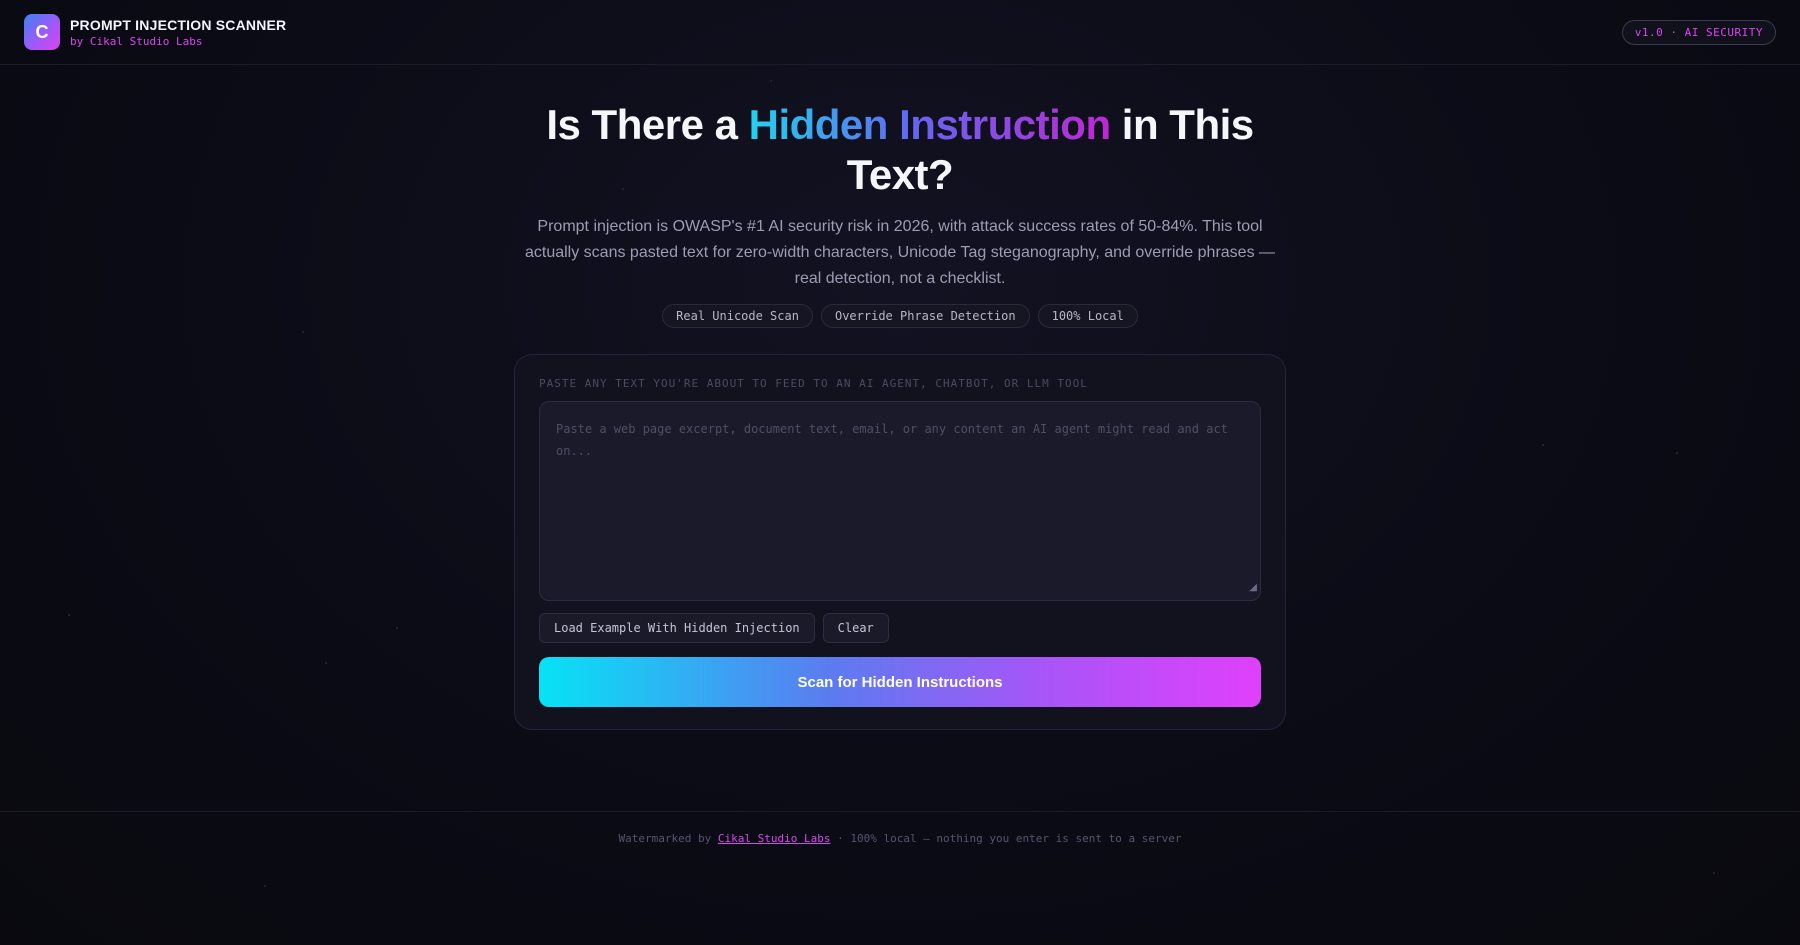 The width and height of the screenshot is (1800, 945). Describe the element at coordinates (774, 838) in the screenshot. I see `footer-link: Cikal Studio Labs` at that location.